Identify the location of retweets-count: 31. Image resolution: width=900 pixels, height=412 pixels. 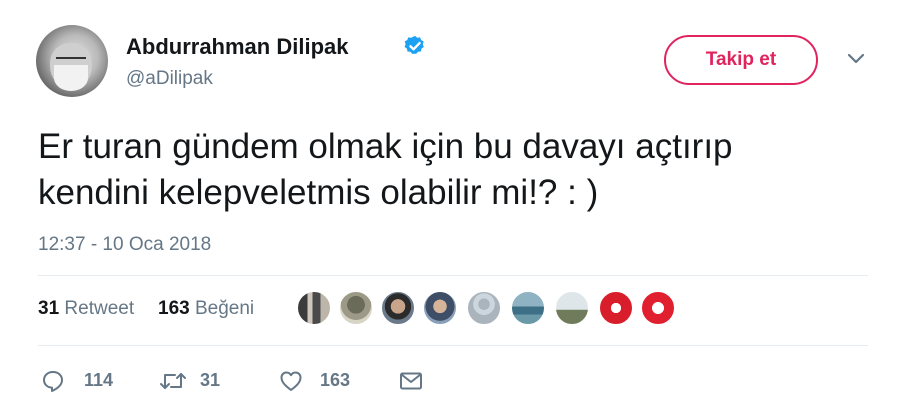
(49, 308).